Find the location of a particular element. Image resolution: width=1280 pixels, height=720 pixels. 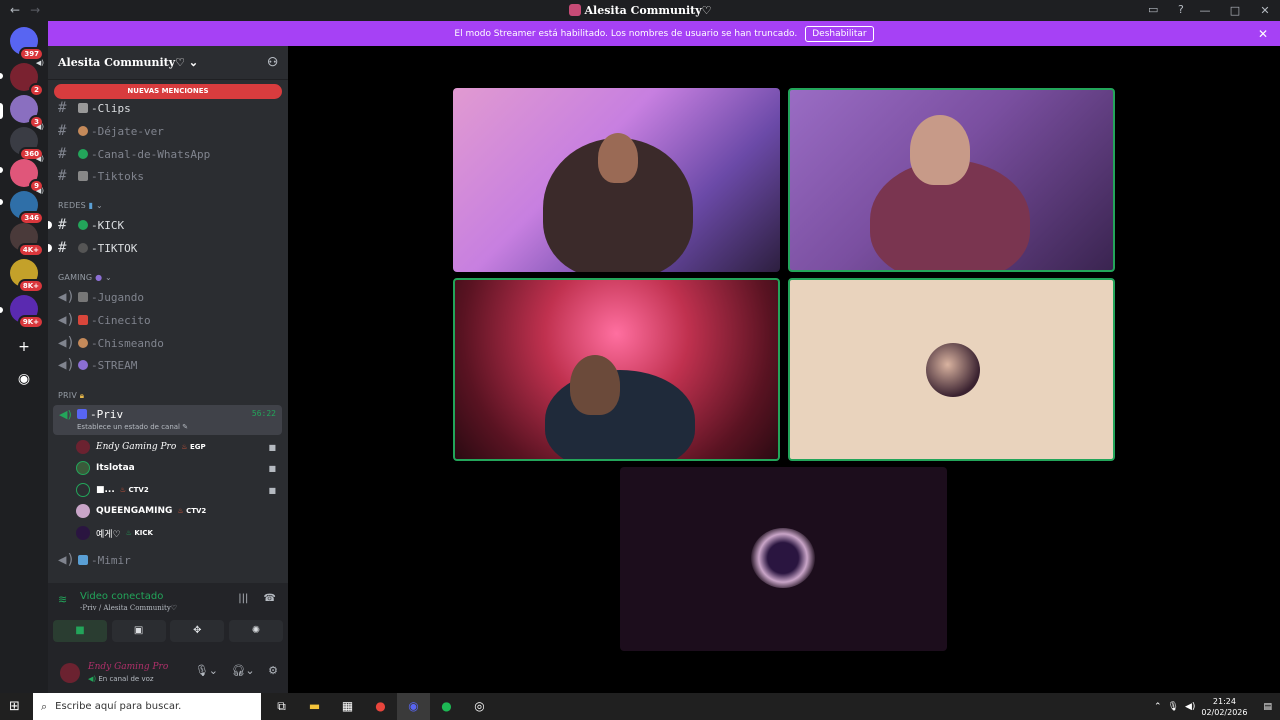

voice-channel-cinecito: ◀) -Cinecito is located at coordinates (104, 320).